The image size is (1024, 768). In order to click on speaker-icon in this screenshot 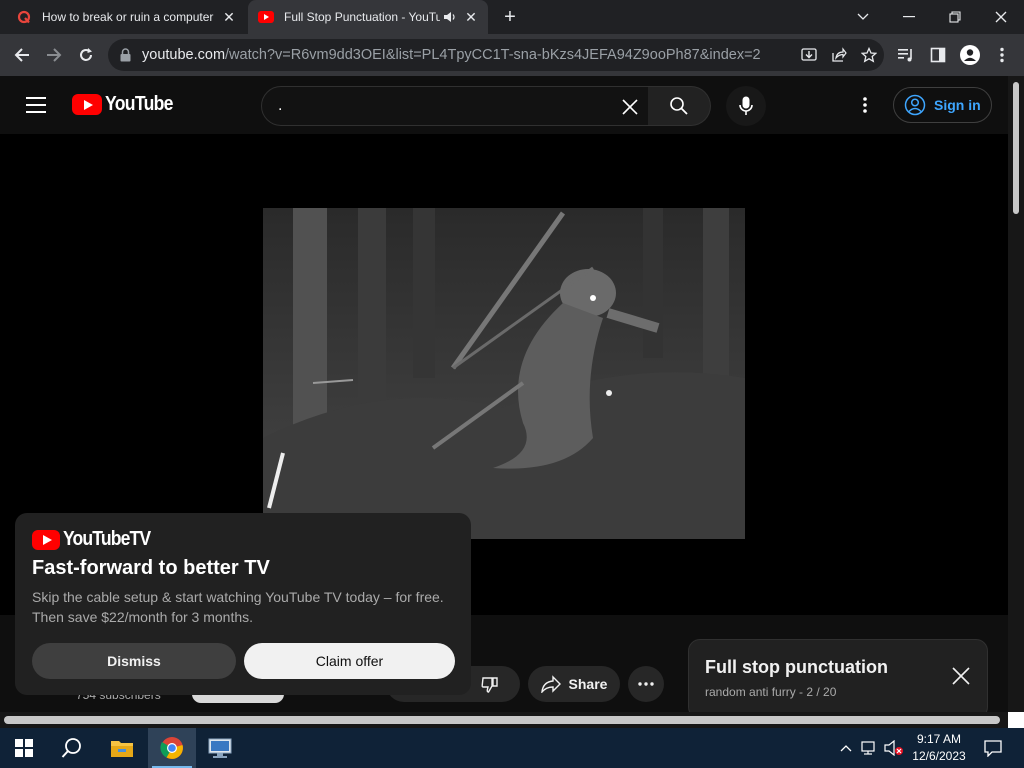, I will do `click(450, 17)`.